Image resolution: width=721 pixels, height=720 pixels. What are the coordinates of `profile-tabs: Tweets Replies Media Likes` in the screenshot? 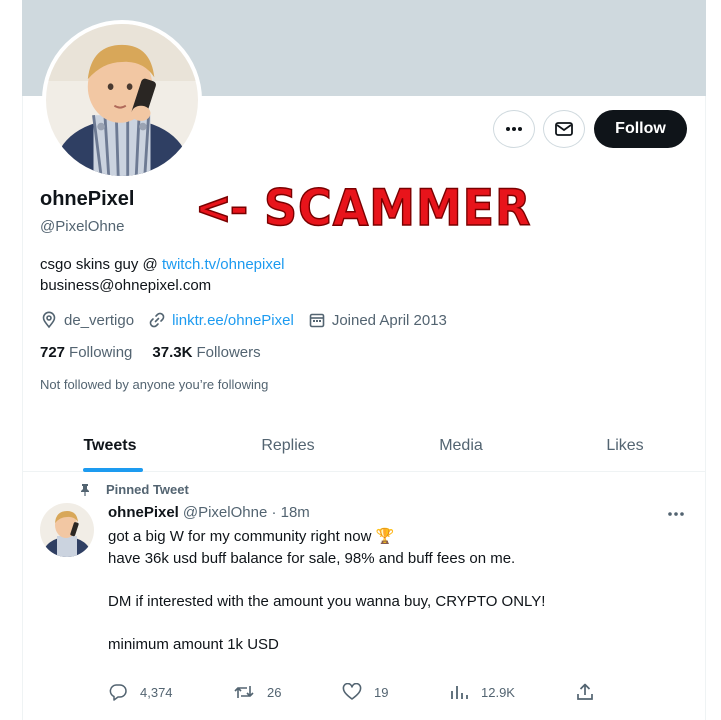 It's located at (364, 446).